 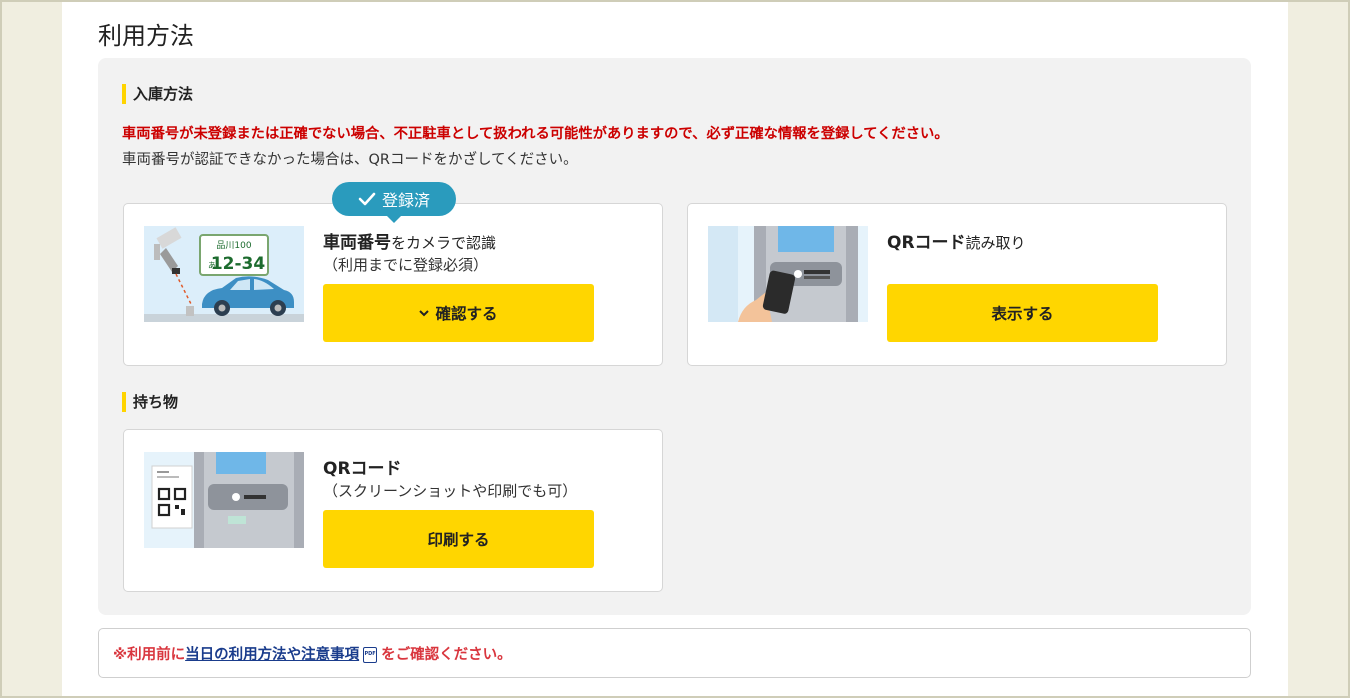 I want to click on page-title: 利用方法, so click(x=146, y=36).